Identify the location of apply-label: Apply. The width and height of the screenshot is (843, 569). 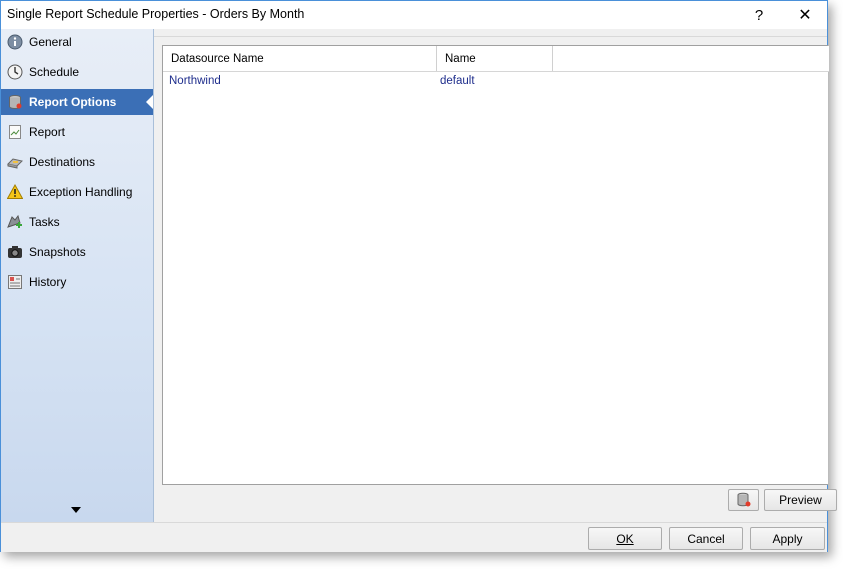
(787, 538).